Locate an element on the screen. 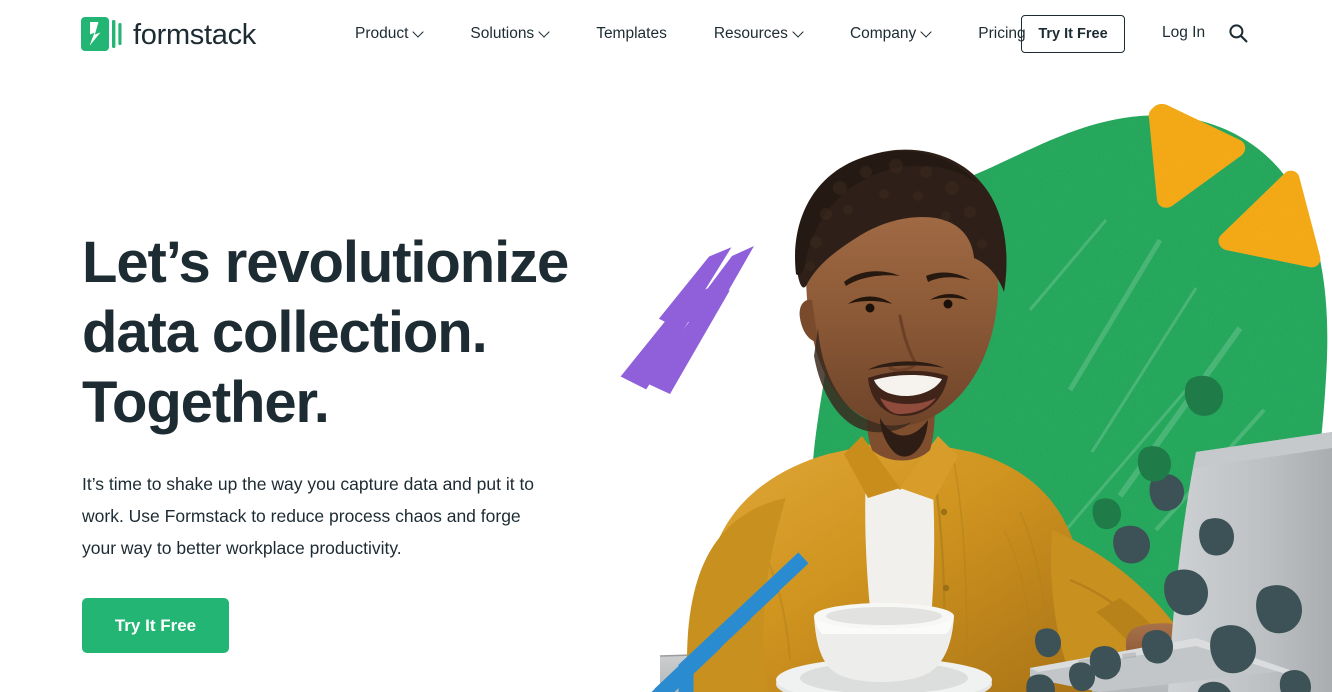 This screenshot has height=692, width=1332. hero-try-it-free-button: Try It Free is located at coordinates (155, 625).